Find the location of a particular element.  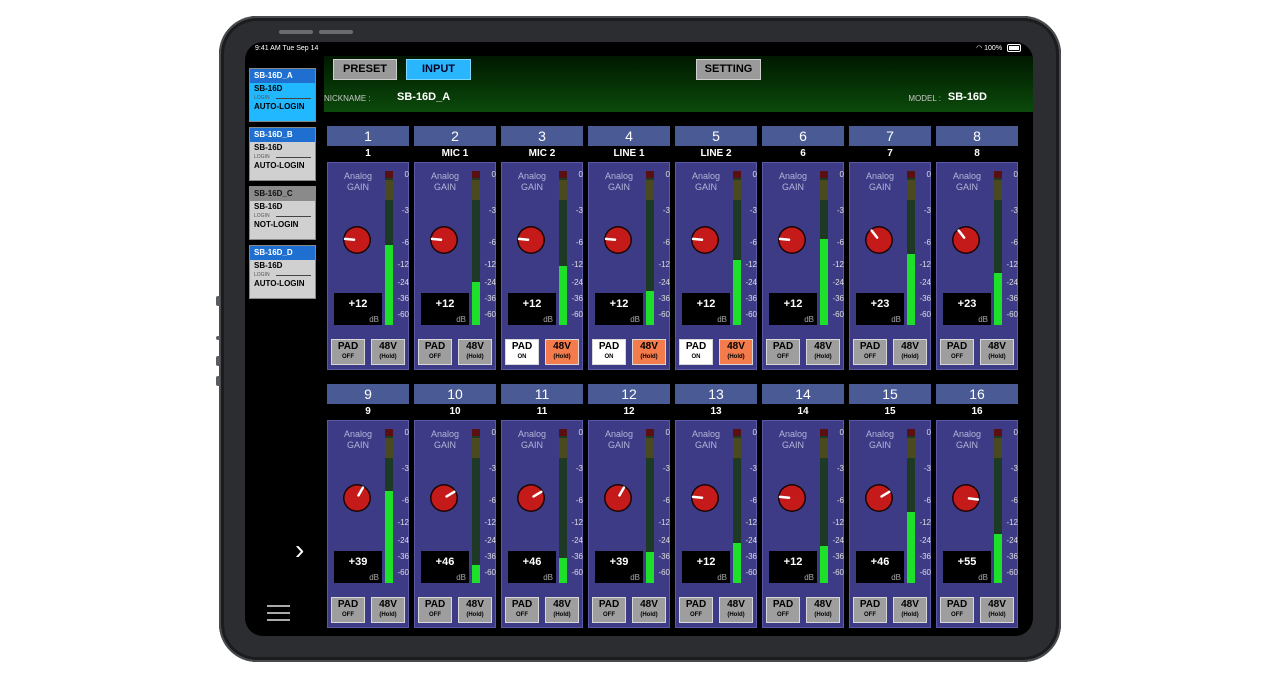

scale-tick: -12 is located at coordinates (1012, 522).